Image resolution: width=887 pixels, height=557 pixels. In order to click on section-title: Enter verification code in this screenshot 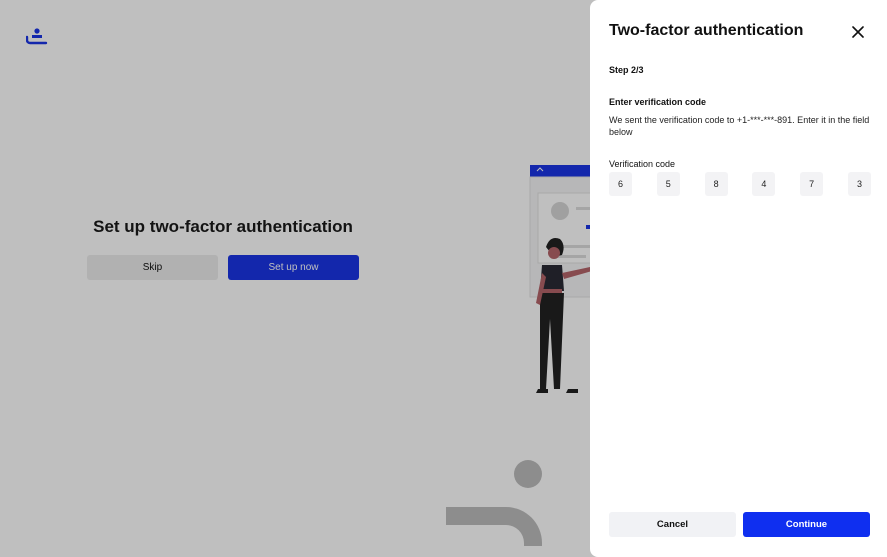, I will do `click(658, 102)`.